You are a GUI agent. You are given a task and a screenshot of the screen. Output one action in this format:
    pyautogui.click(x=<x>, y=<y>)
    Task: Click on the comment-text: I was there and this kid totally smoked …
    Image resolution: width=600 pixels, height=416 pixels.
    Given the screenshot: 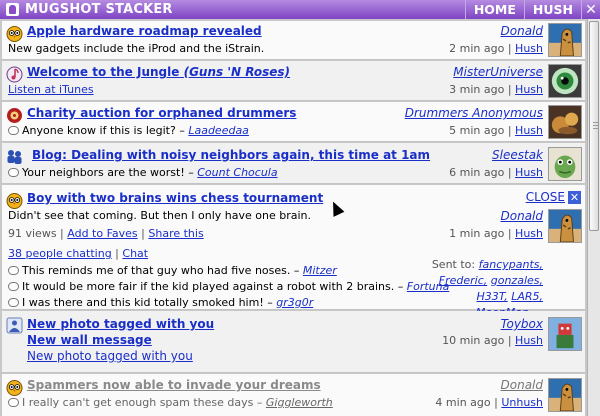 What is the action you would take?
    pyautogui.click(x=147, y=302)
    